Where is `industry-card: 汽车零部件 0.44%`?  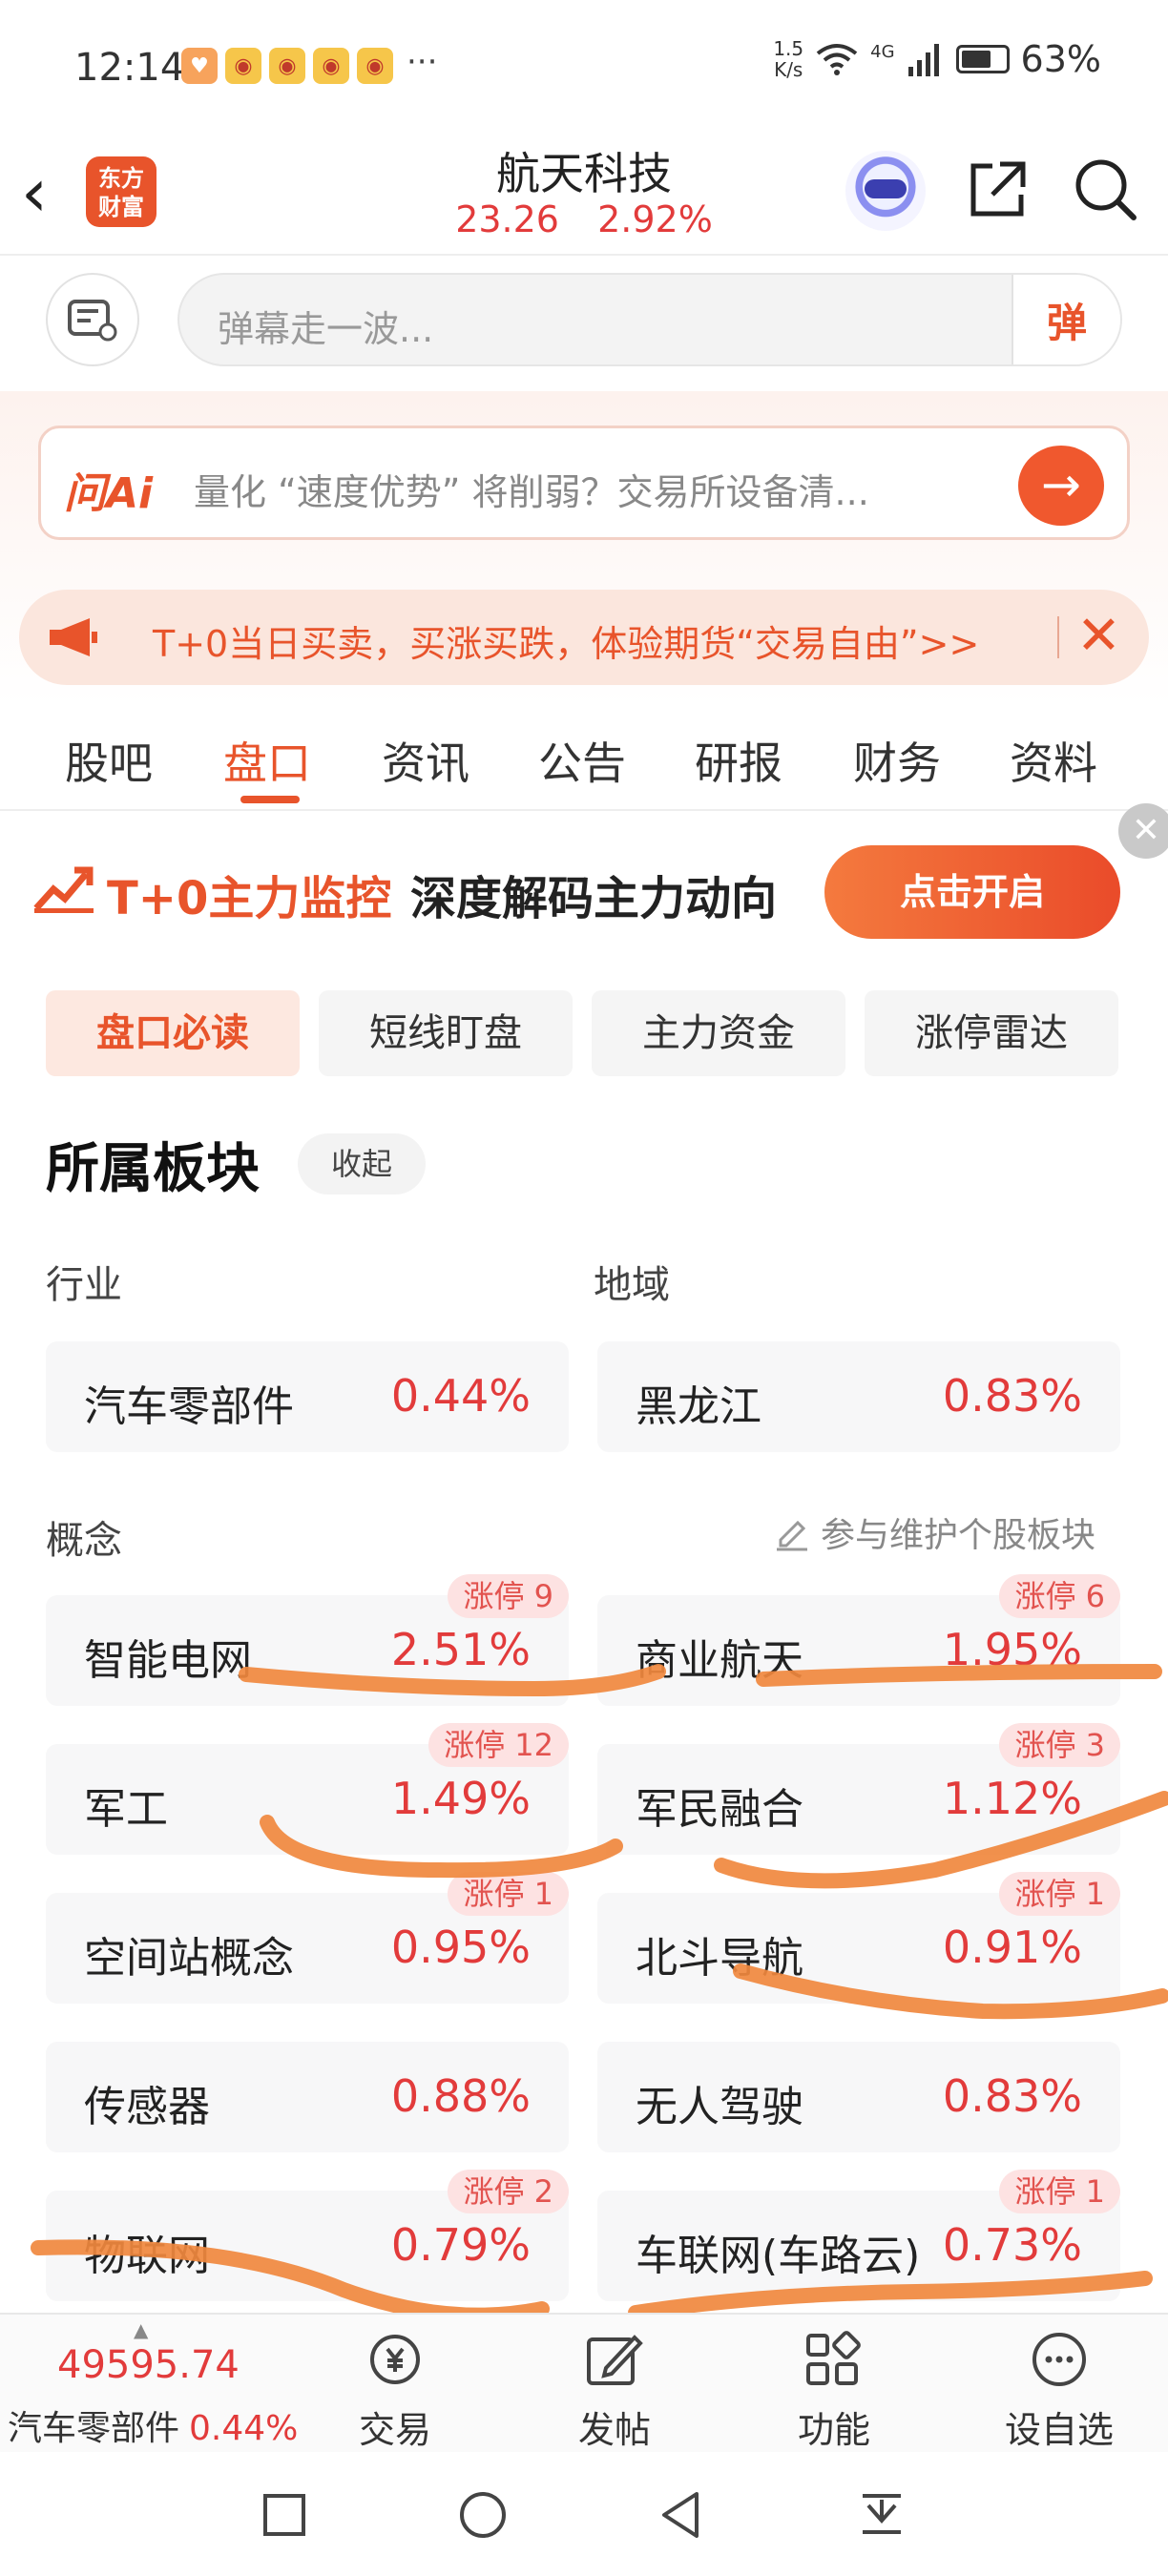
industry-card: 汽车零部件 0.44% is located at coordinates (307, 1396).